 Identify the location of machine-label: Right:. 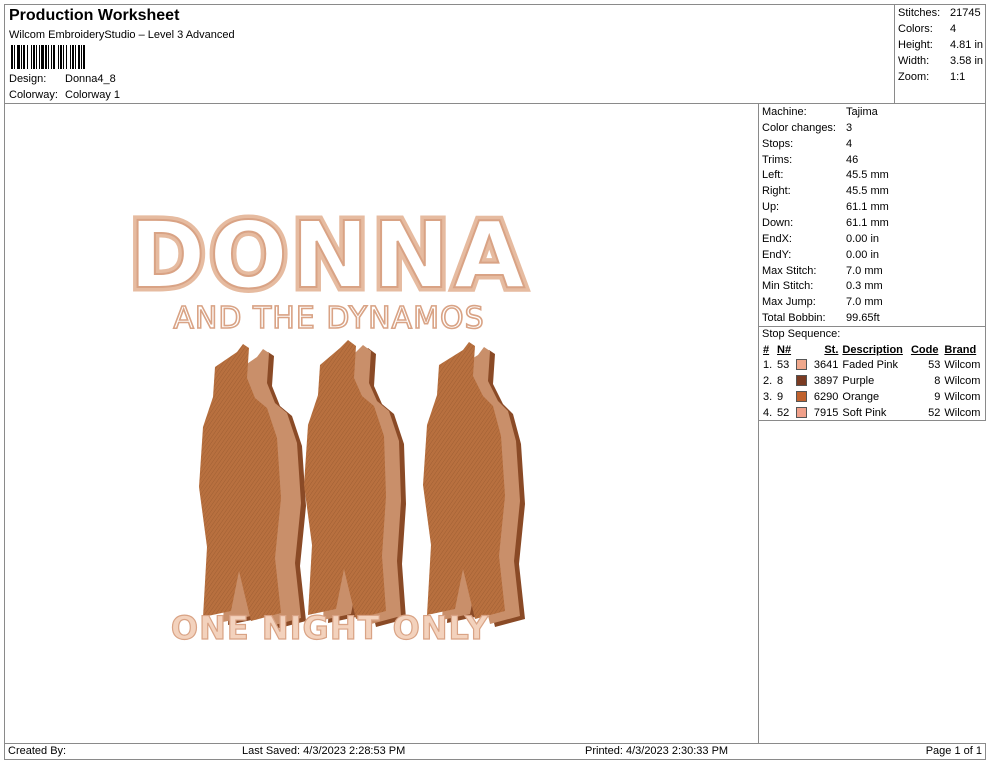
(776, 191).